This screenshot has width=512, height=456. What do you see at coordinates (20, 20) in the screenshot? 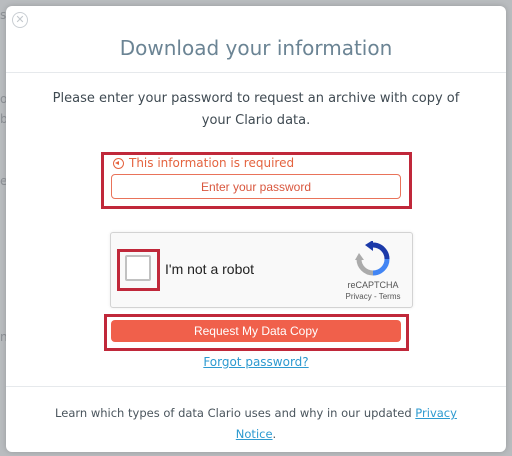
I see `close-icon: ✕` at bounding box center [20, 20].